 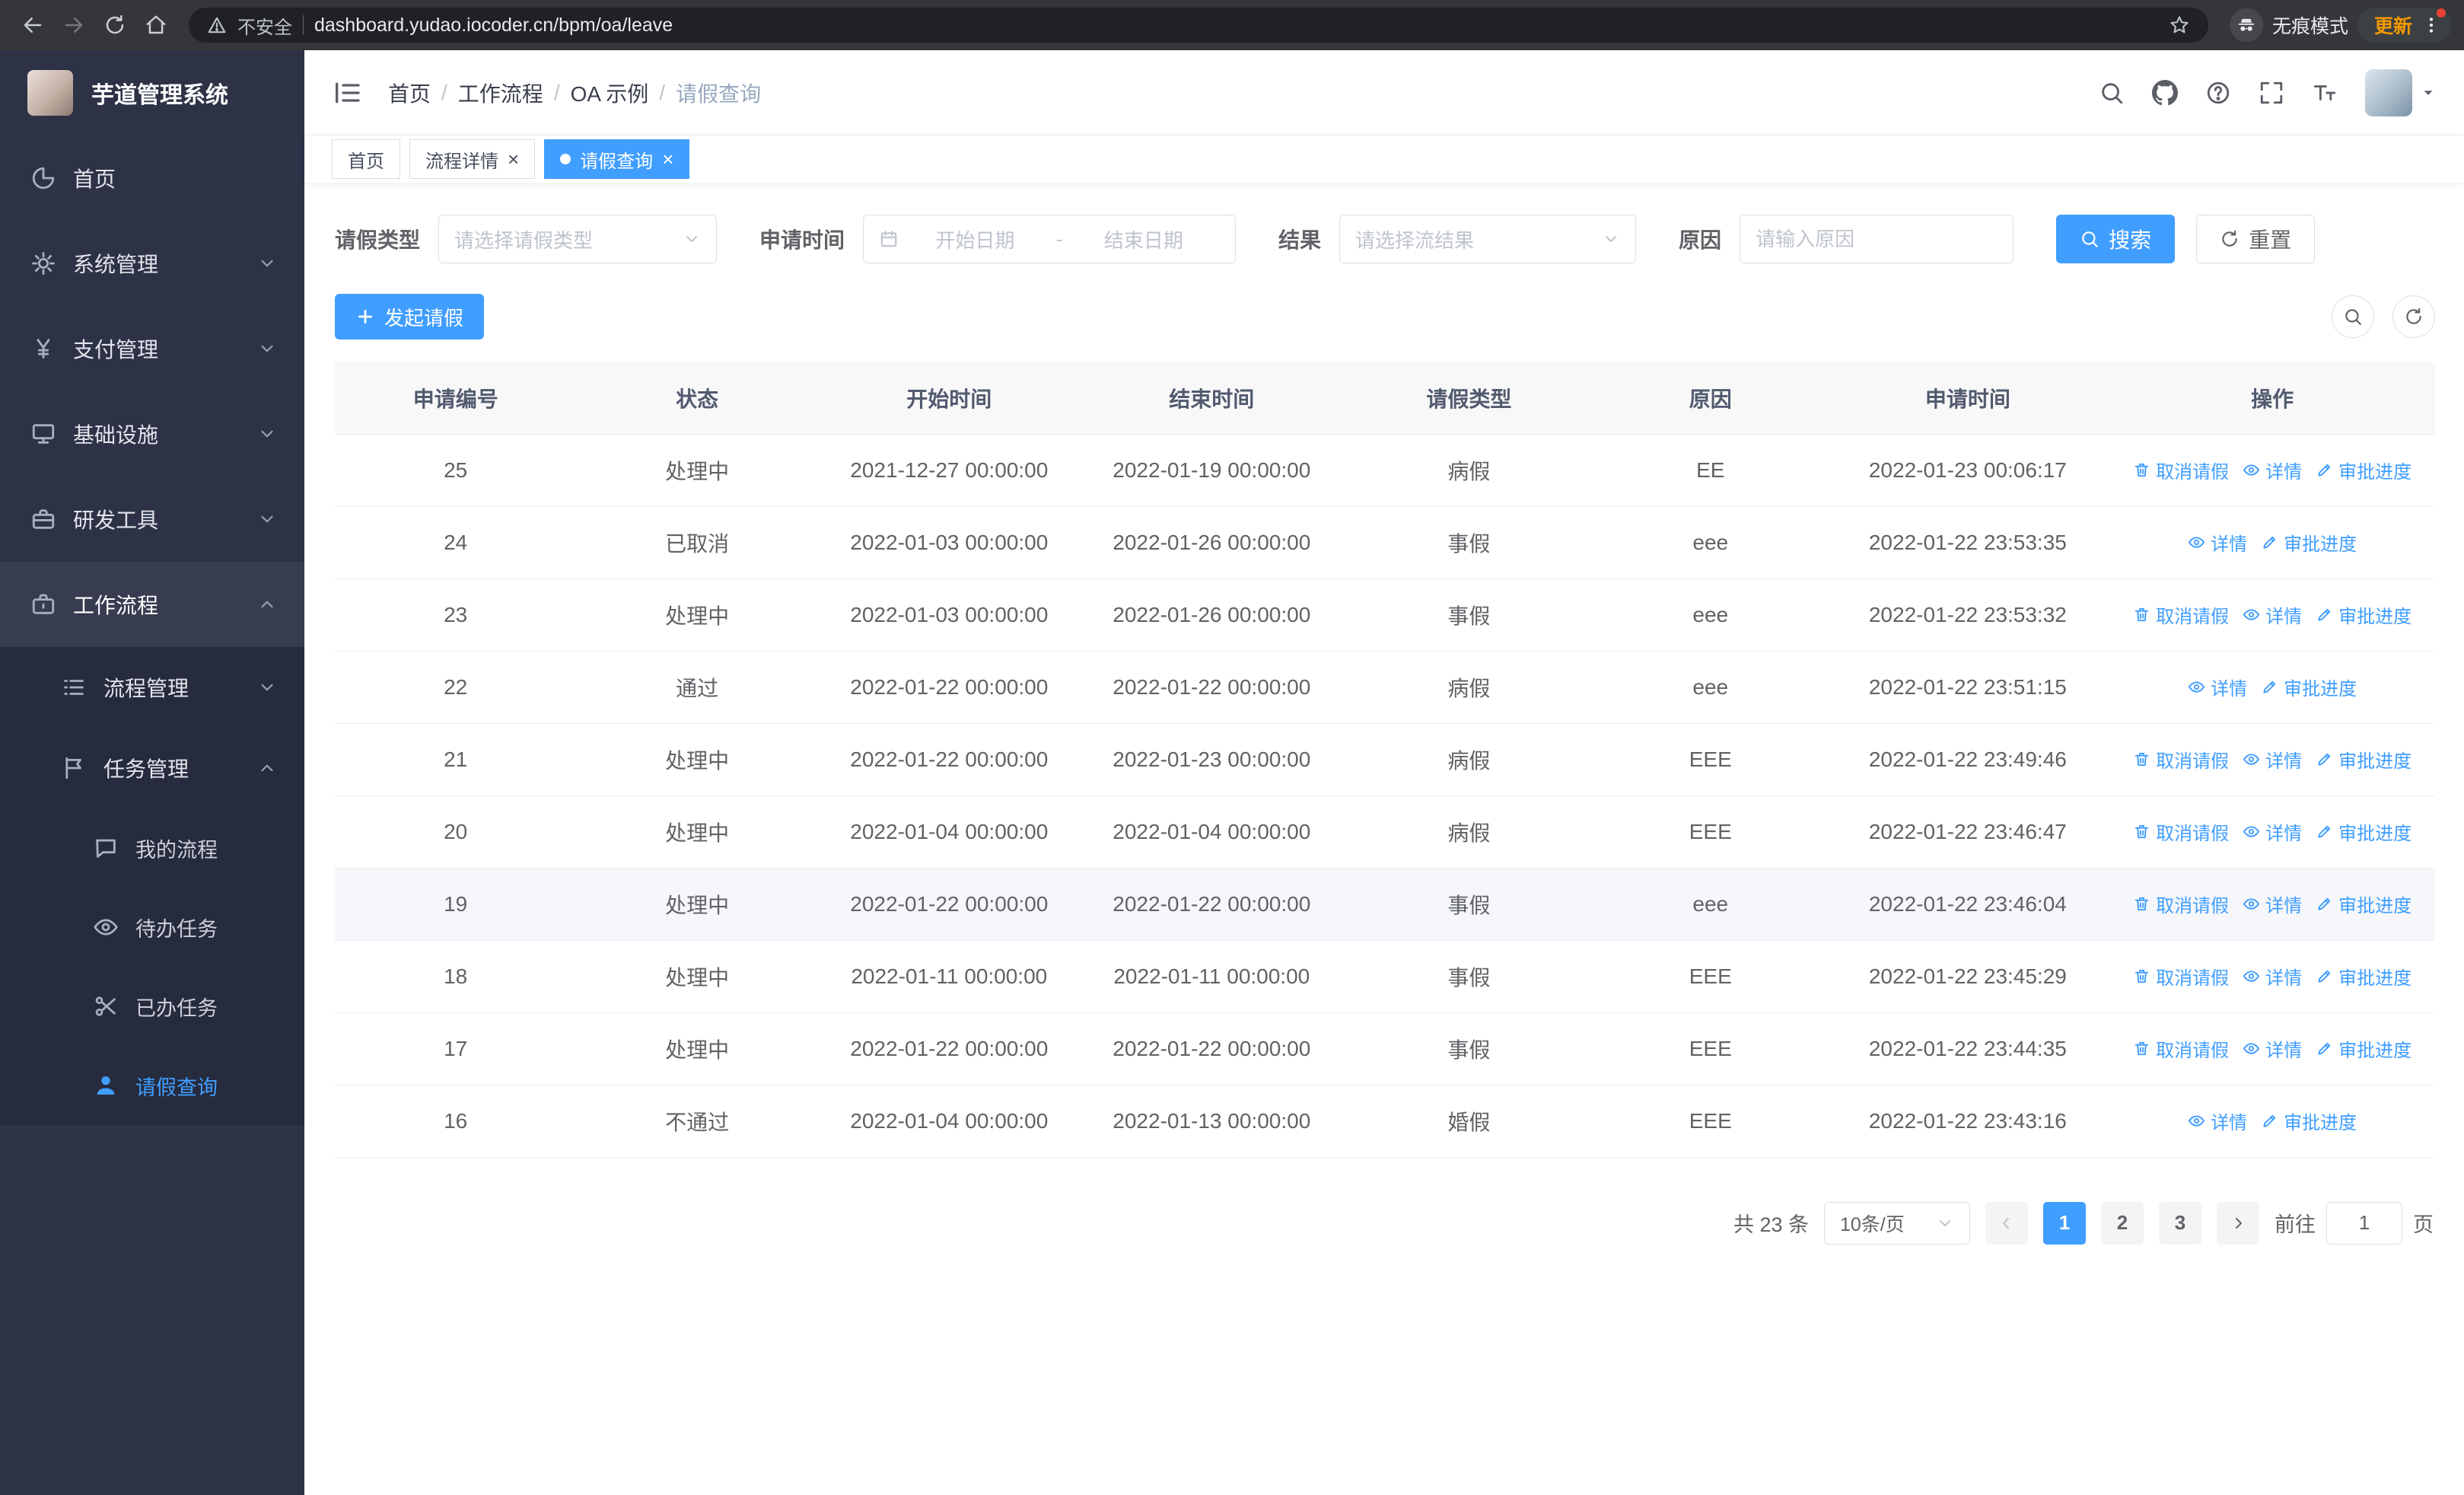 What do you see at coordinates (1710, 1122) in the screenshot?
I see `cell-reason: EEE` at bounding box center [1710, 1122].